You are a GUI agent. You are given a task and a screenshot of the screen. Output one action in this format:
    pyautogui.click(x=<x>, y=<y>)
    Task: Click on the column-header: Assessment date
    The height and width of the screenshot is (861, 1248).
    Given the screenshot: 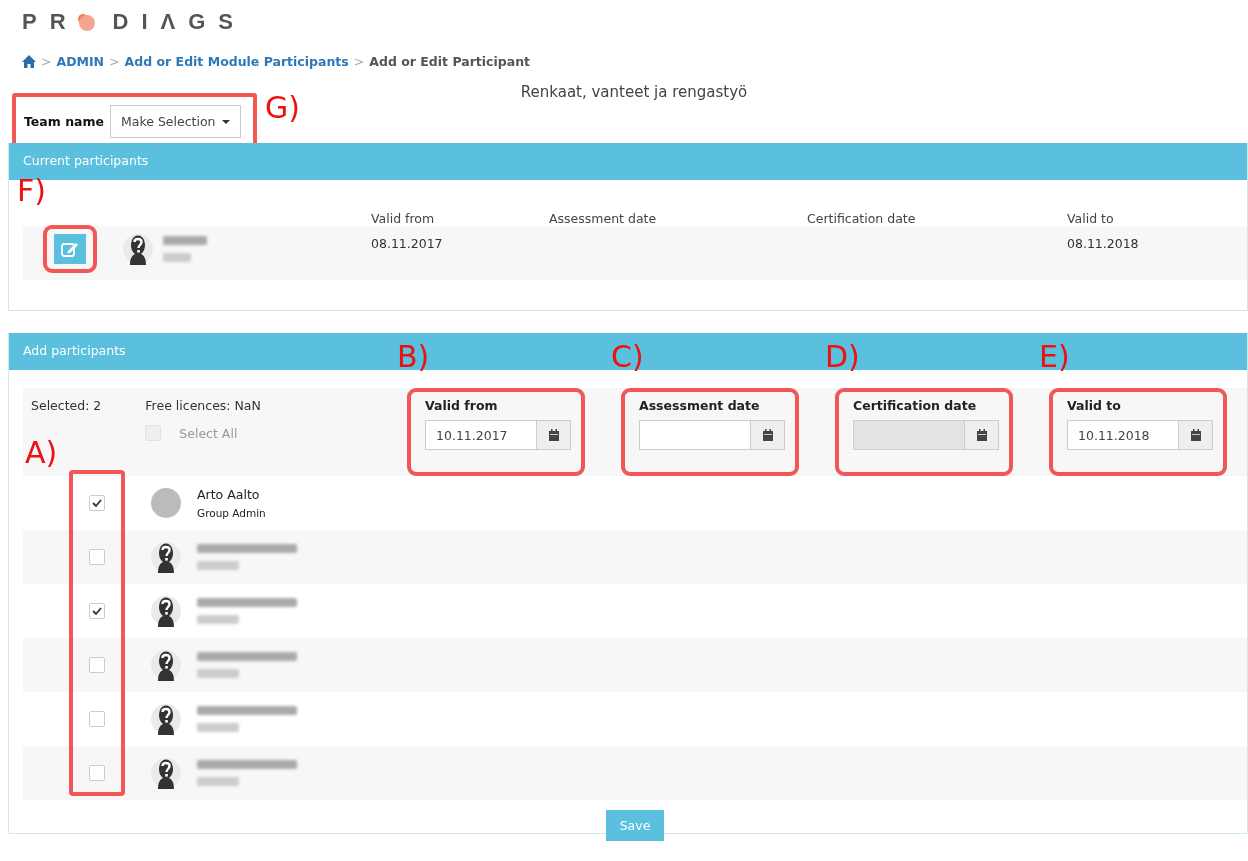 What is the action you would take?
    pyautogui.click(x=603, y=218)
    